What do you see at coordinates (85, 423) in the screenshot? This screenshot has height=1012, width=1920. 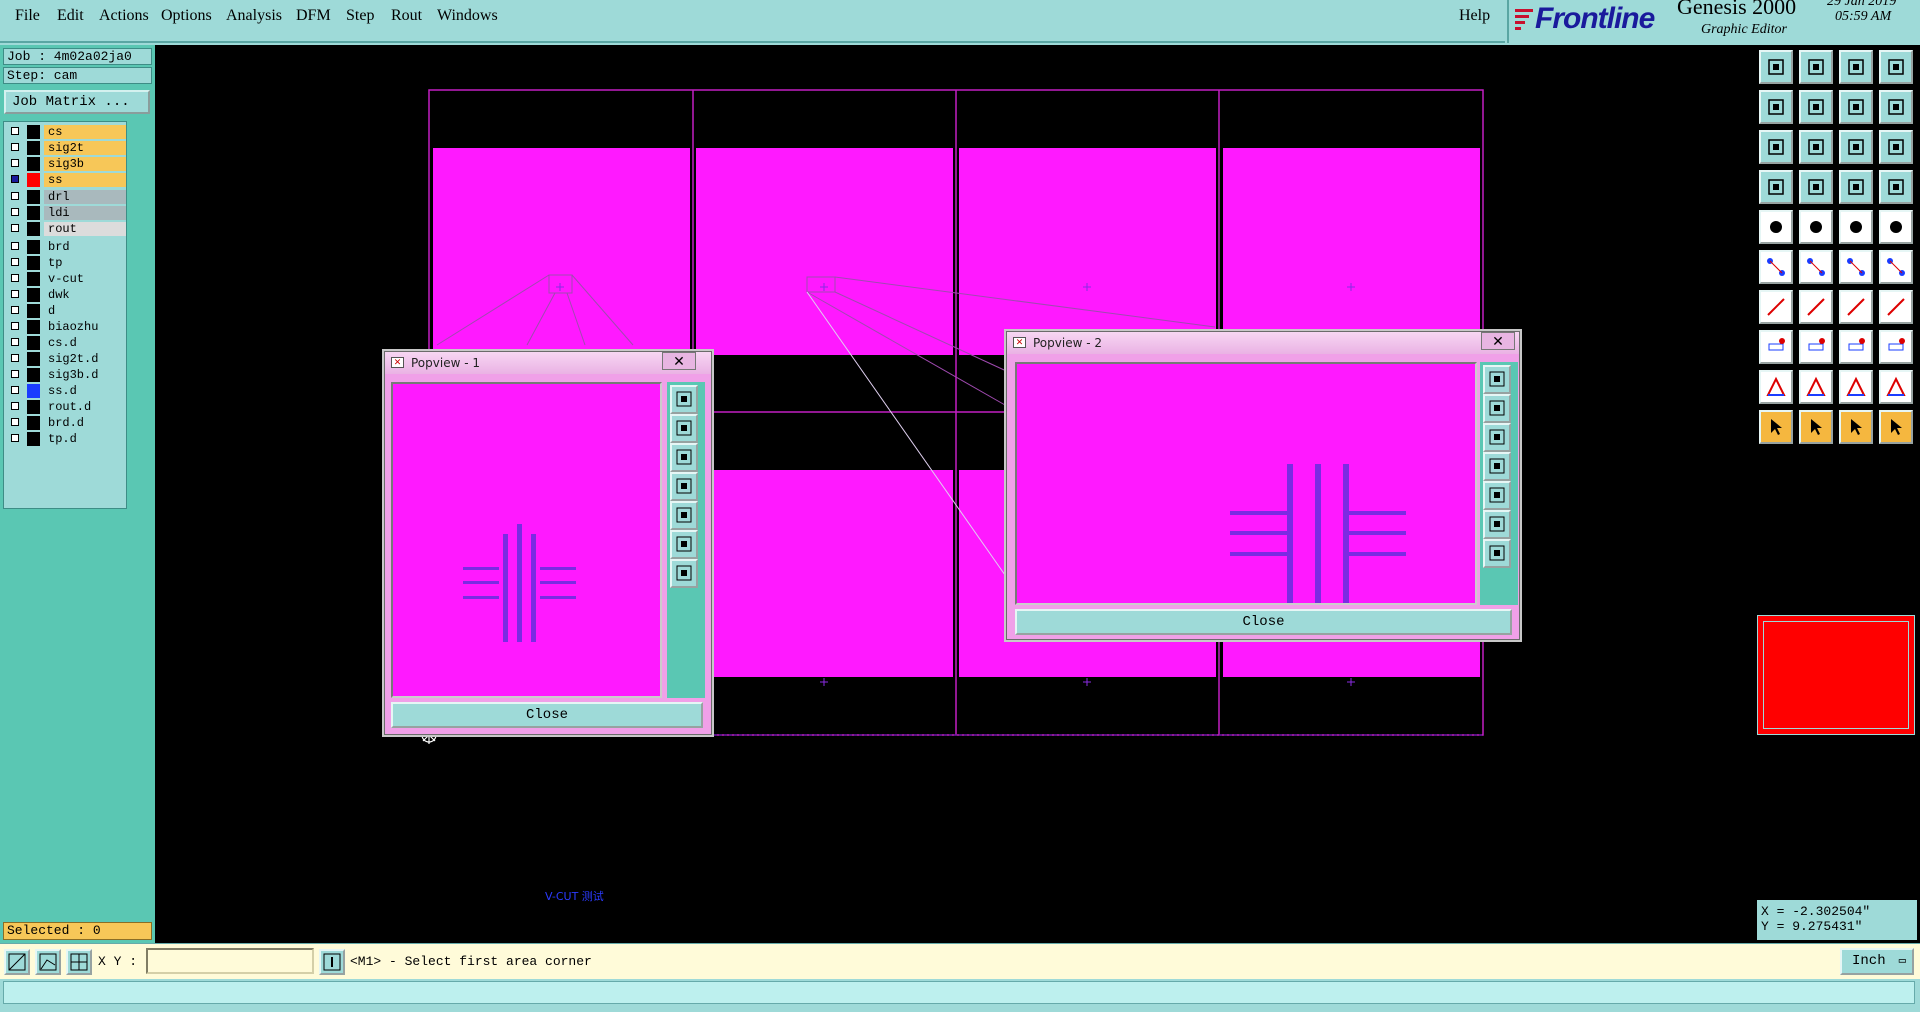 I see `layer-name: brd.d` at bounding box center [85, 423].